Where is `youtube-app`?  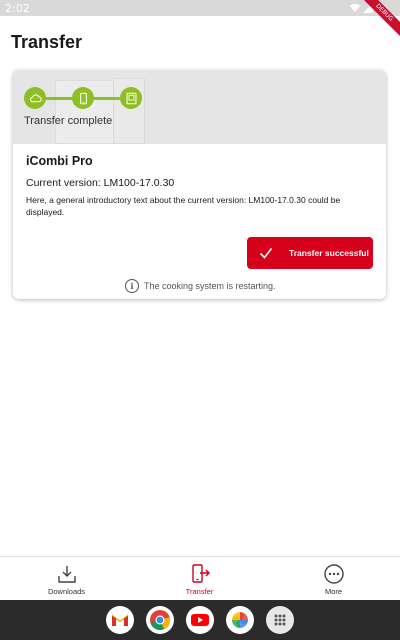 youtube-app is located at coordinates (200, 620).